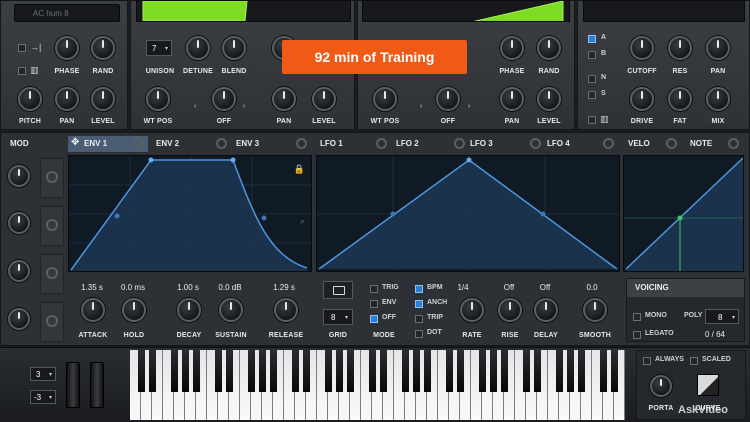 The width and height of the screenshot is (750, 422). What do you see at coordinates (286, 310) in the screenshot?
I see `release-knob` at bounding box center [286, 310].